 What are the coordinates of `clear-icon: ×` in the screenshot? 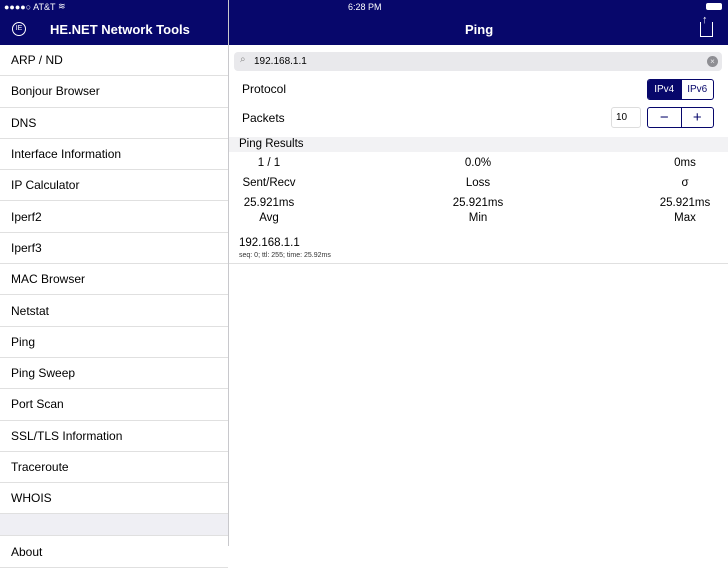 It's located at (712, 61).